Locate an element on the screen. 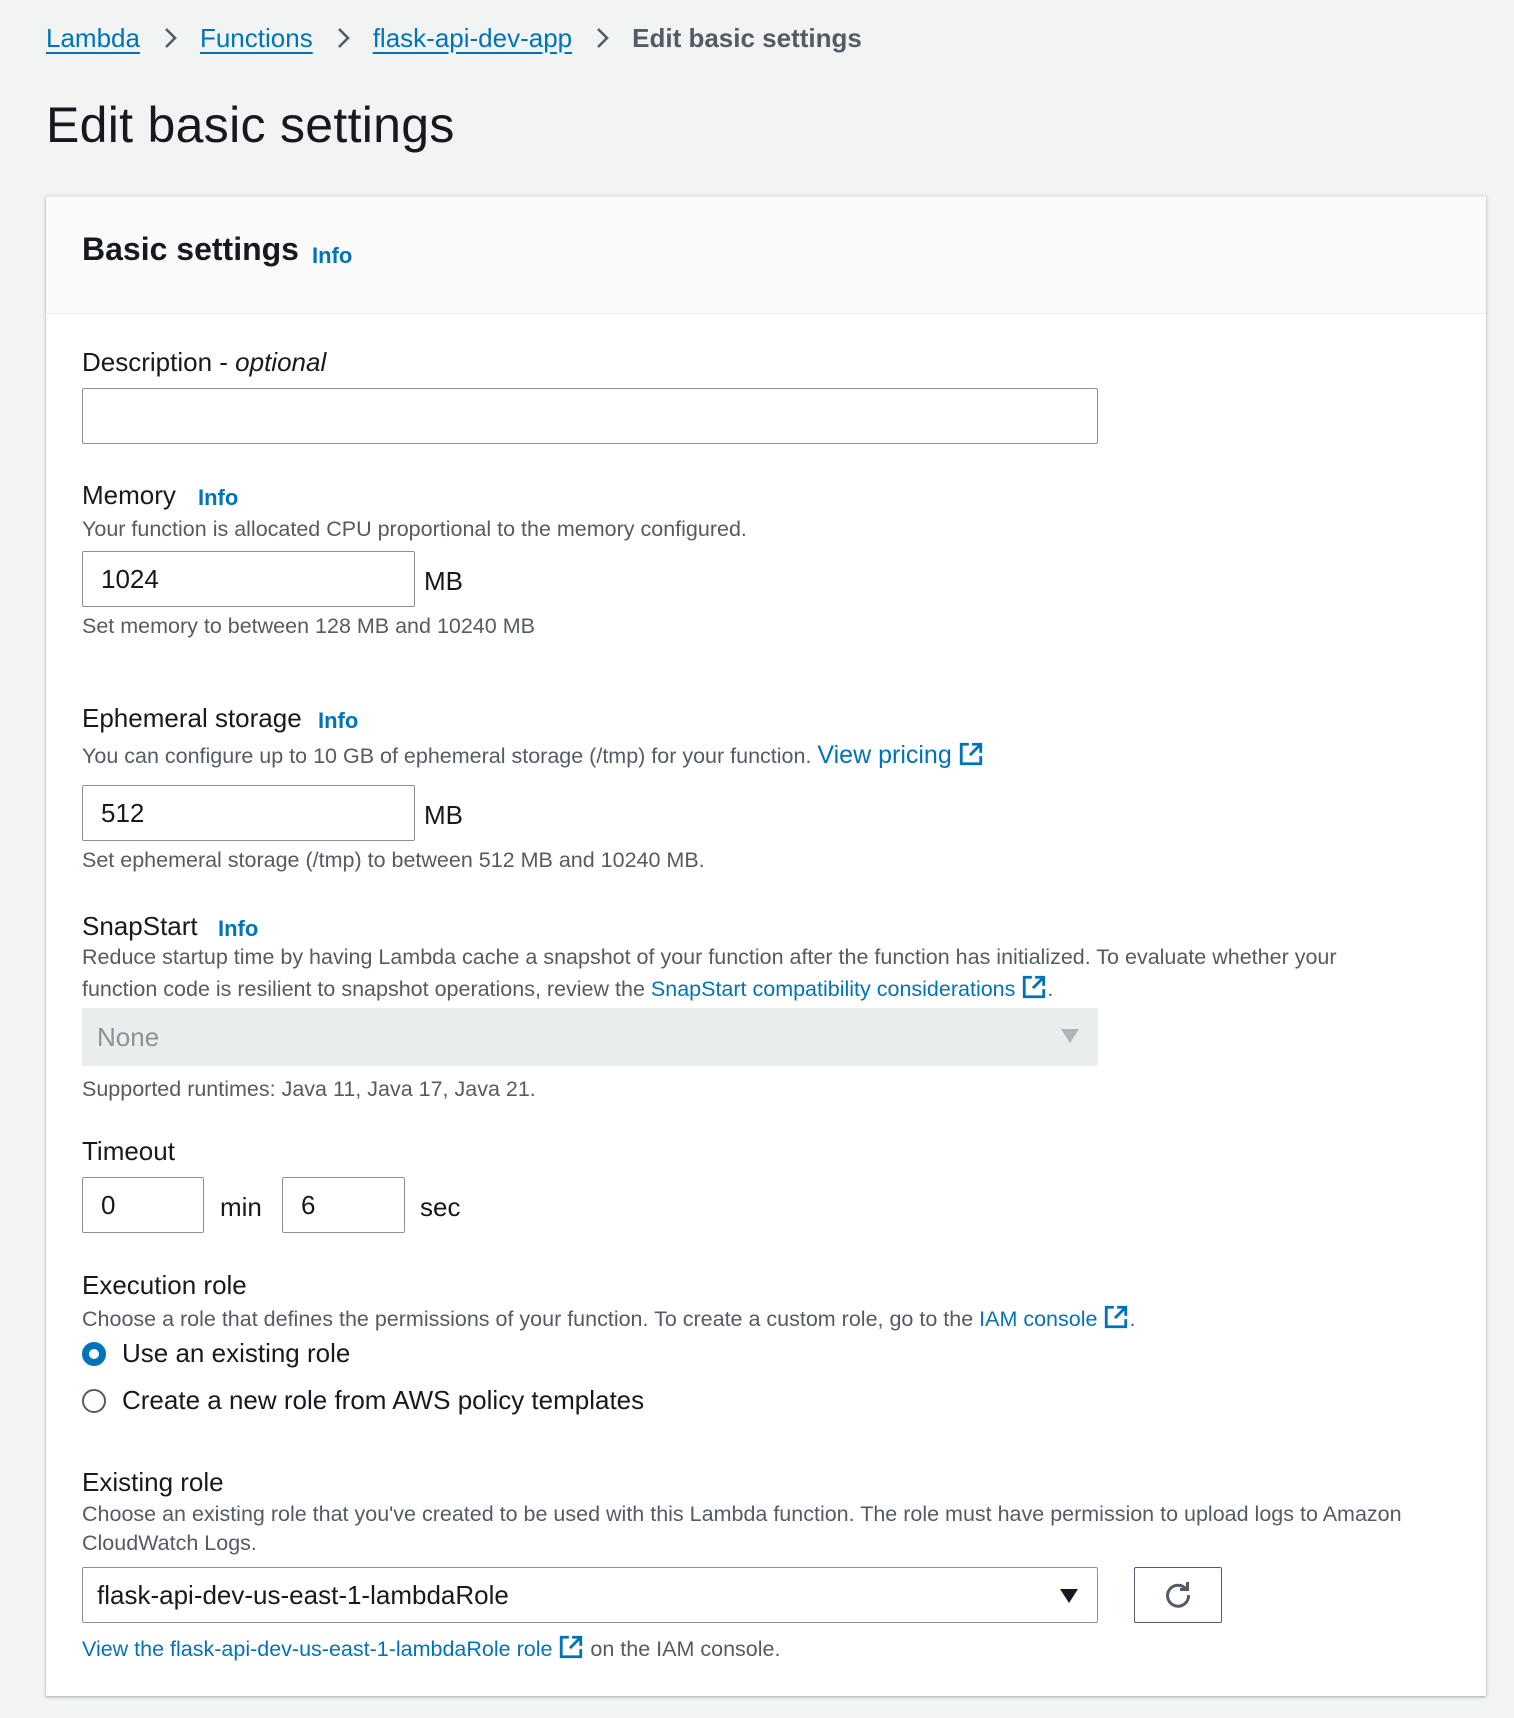 This screenshot has height=1718, width=1514. view-pricing-link: View pricing is located at coordinates (884, 755).